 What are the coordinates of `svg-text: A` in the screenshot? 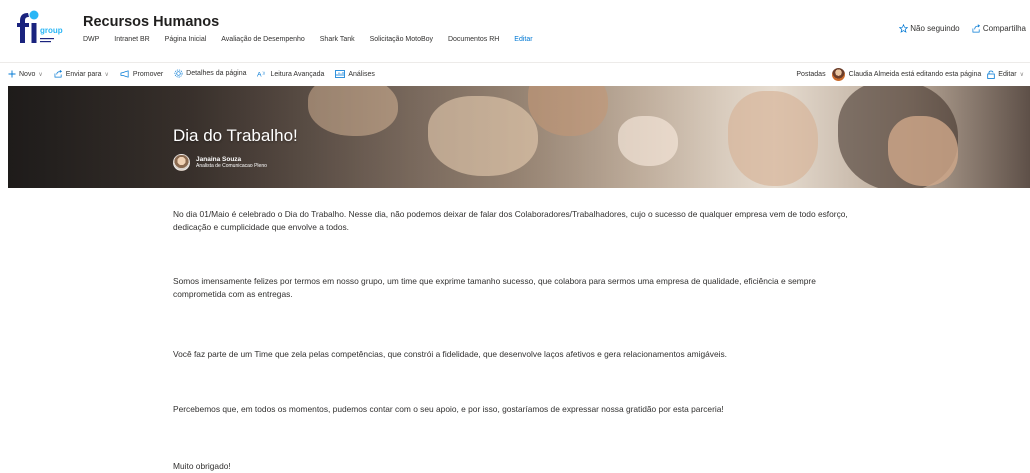 It's located at (259, 75).